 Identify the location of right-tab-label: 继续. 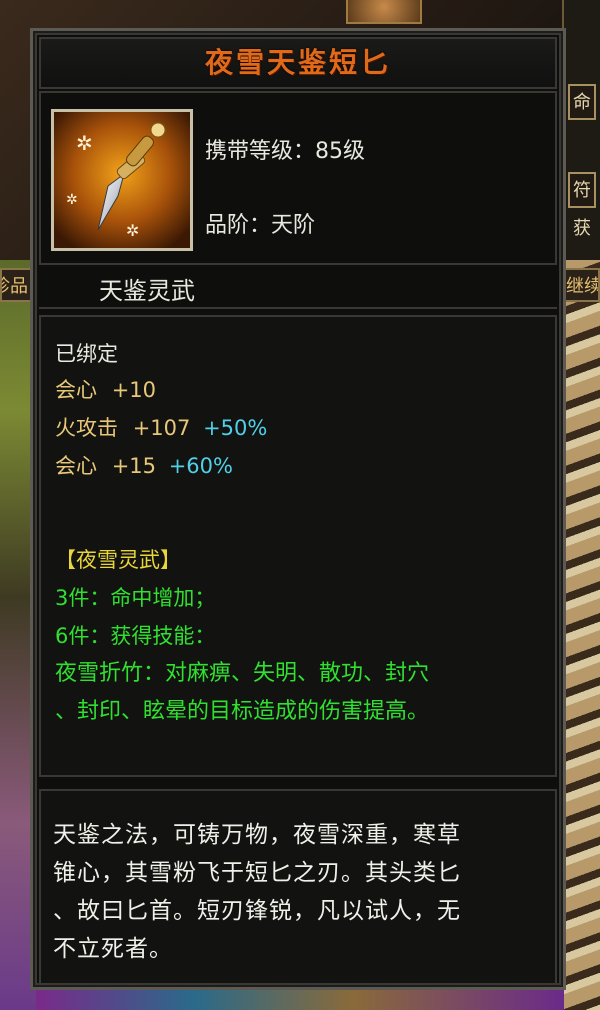
(582, 285).